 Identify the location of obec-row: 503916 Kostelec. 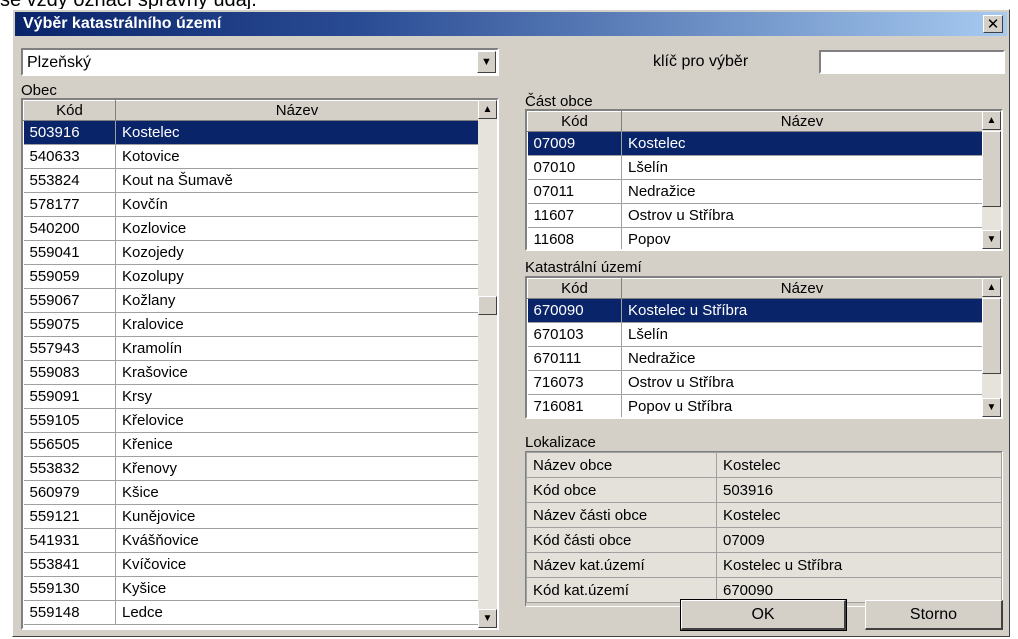
(251, 132).